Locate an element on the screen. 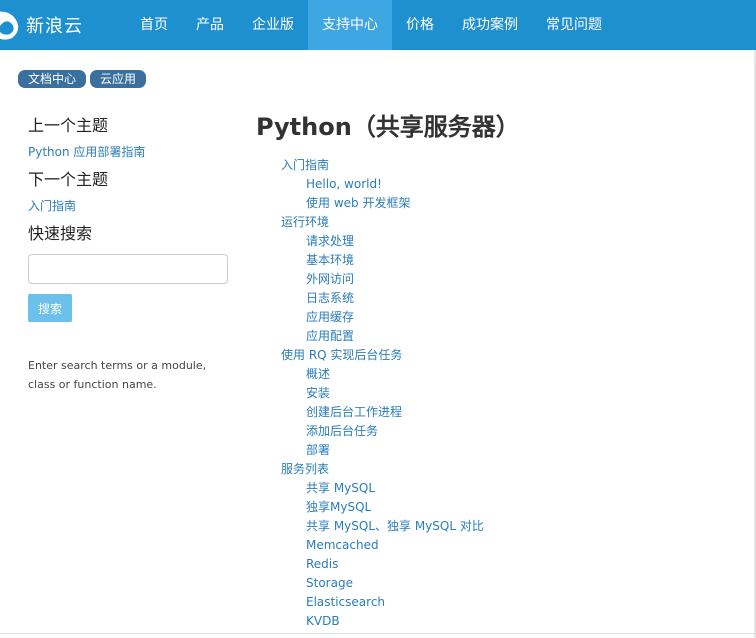 The height and width of the screenshot is (638, 756). toc-subsection-link: KVDB is located at coordinates (496, 621).